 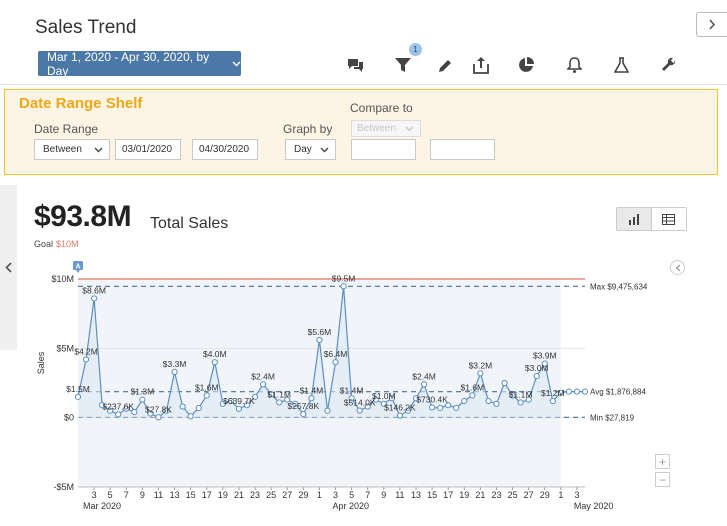 I want to click on x-month-label: Mar 2020, so click(x=102, y=506).